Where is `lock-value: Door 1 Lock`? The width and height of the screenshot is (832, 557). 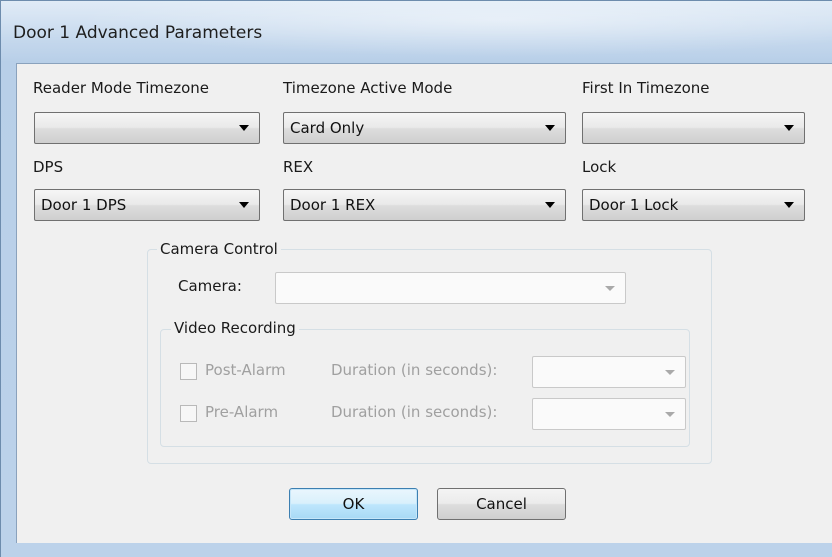
lock-value: Door 1 Lock is located at coordinates (634, 205).